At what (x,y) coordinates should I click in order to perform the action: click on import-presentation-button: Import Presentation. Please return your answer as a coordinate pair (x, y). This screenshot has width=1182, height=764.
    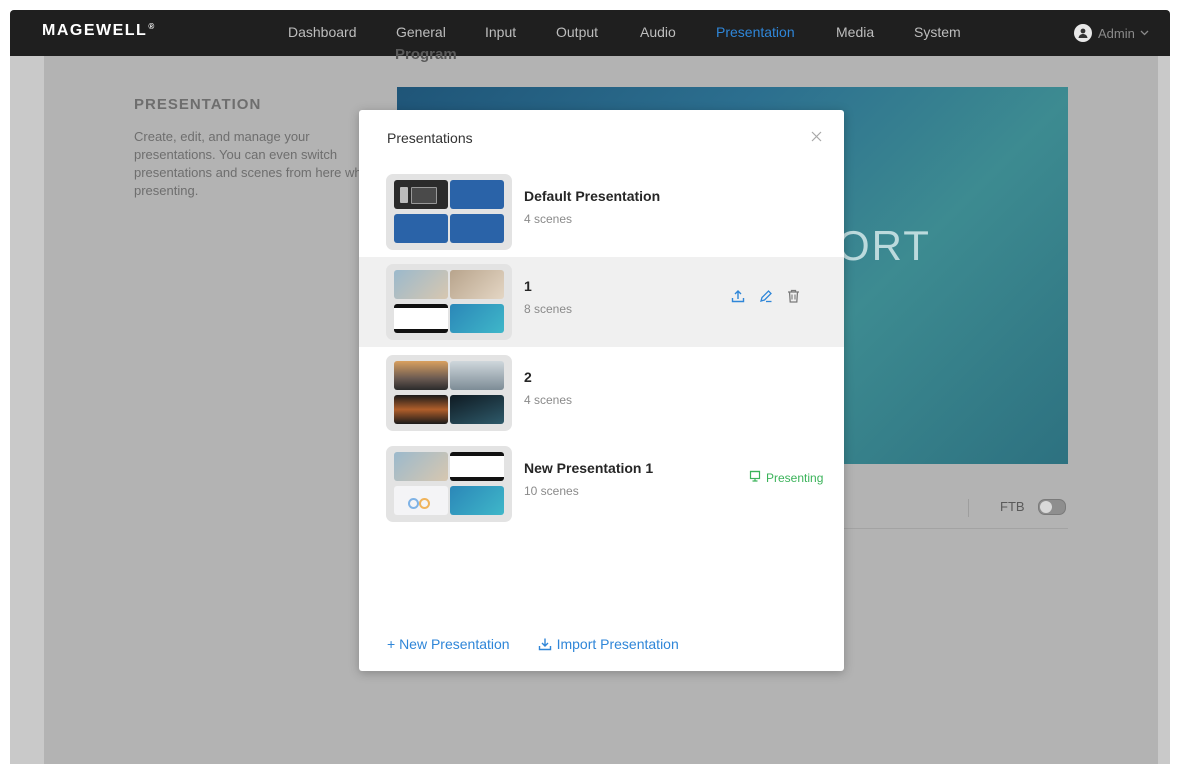
    Looking at the image, I should click on (608, 644).